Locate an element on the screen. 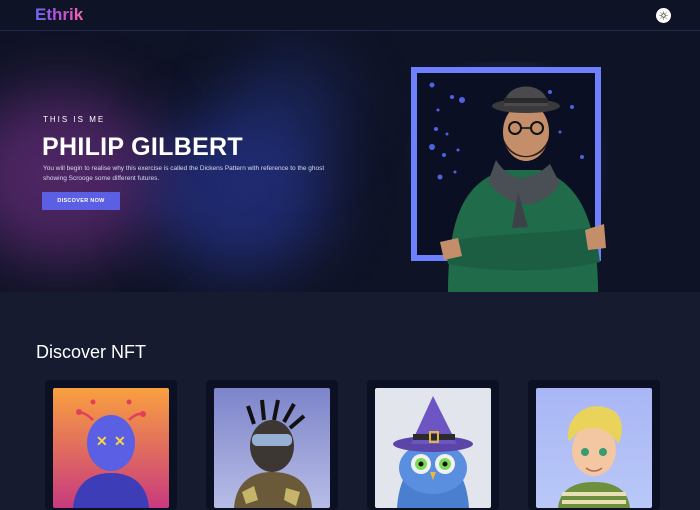  nft-image: ✕ ✕ is located at coordinates (111, 448).